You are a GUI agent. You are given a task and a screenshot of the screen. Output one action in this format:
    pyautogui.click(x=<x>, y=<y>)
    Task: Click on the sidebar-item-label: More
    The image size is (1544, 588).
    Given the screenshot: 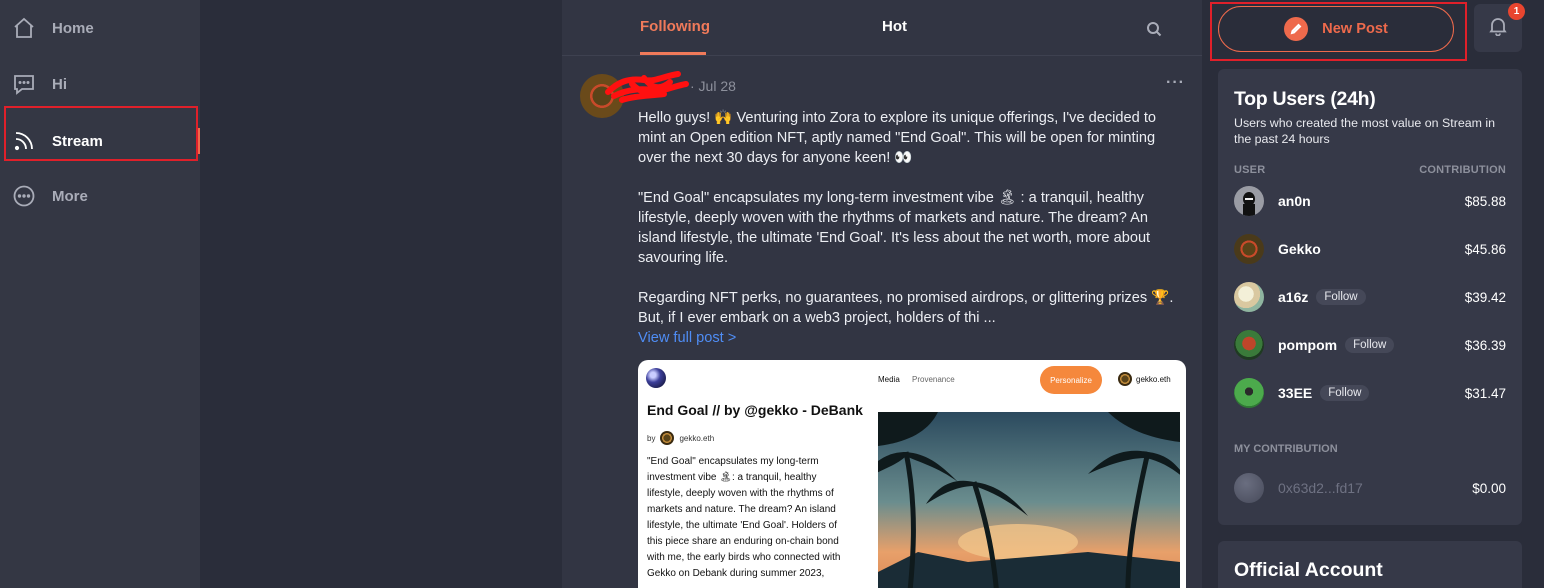 What is the action you would take?
    pyautogui.click(x=70, y=196)
    